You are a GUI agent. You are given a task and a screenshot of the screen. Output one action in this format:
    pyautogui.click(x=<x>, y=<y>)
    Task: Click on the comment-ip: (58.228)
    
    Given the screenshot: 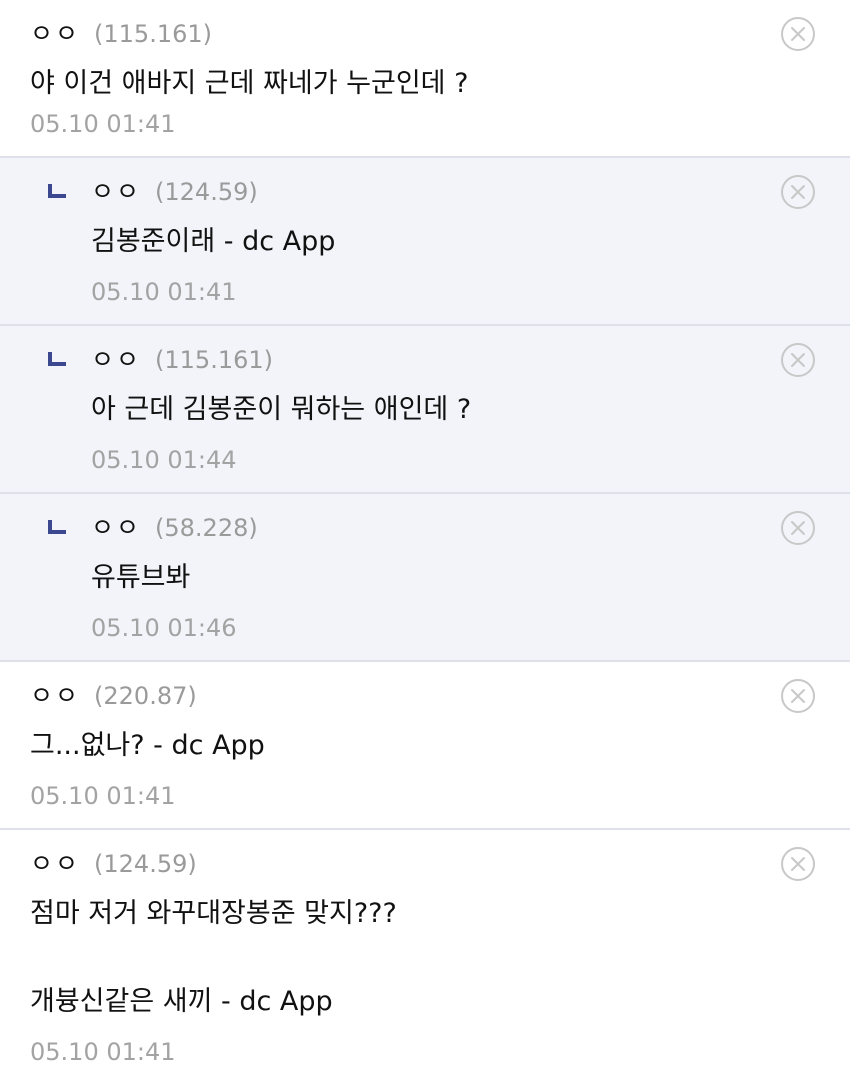 What is the action you would take?
    pyautogui.click(x=206, y=528)
    